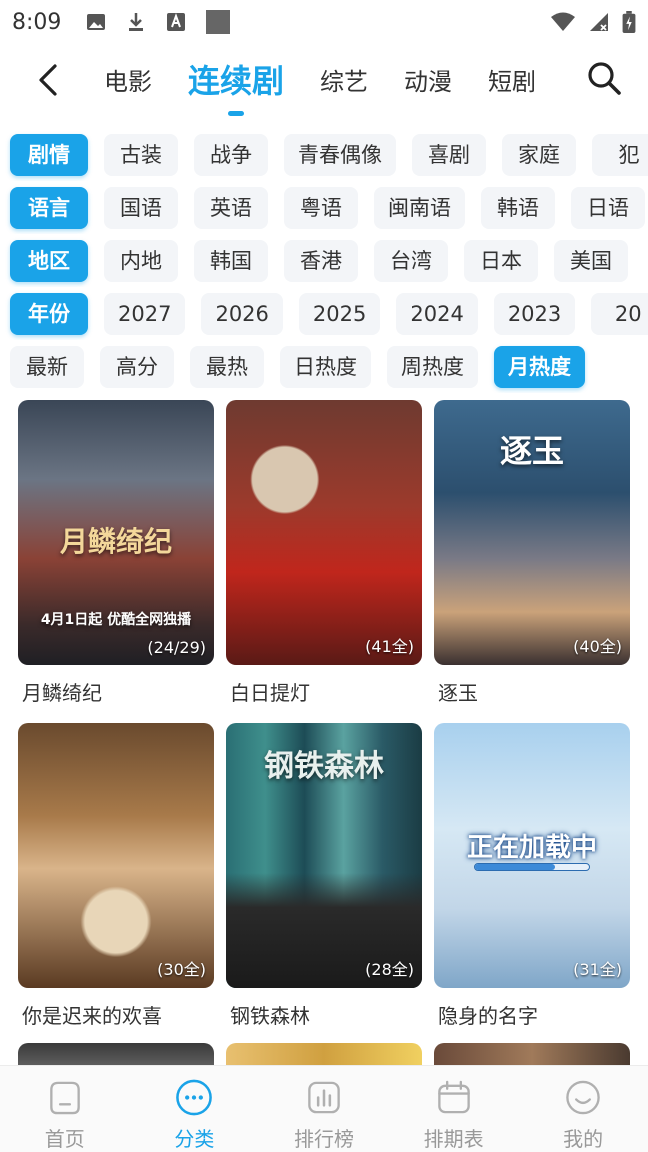  I want to click on show-poster: 逐玉 (40全), so click(532, 532).